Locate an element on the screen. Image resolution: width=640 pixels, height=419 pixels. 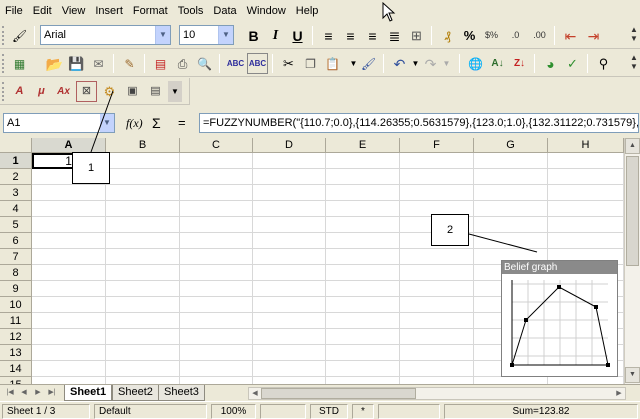
last-sheet-icon: ▶| is located at coordinates (52, 393).